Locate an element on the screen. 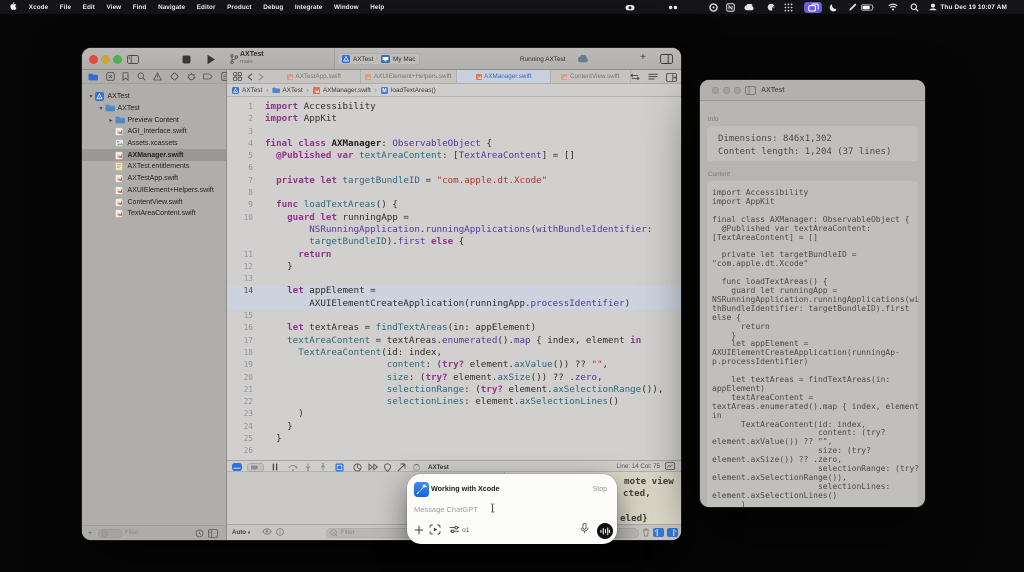 This screenshot has width=1024, height=572. menu-navigate: Navigate is located at coordinates (171, 7).